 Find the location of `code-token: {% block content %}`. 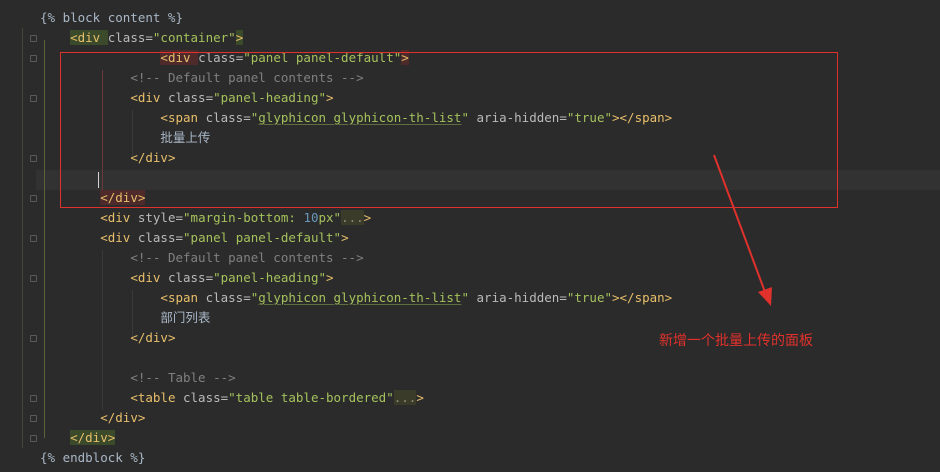

code-token: {% block content %} is located at coordinates (111, 17).